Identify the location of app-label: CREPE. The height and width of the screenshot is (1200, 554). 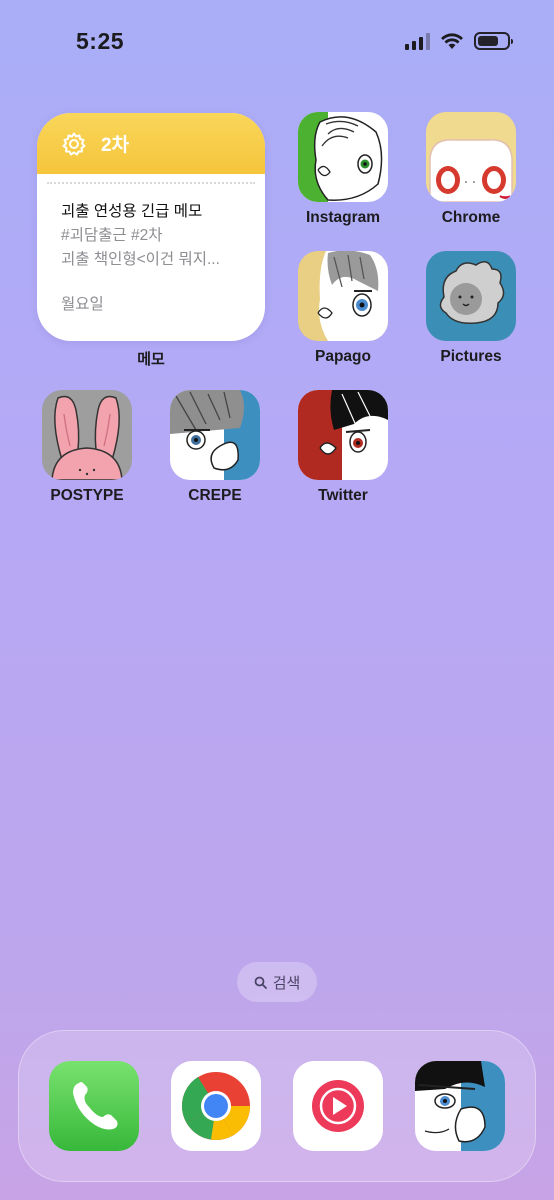
(215, 495).